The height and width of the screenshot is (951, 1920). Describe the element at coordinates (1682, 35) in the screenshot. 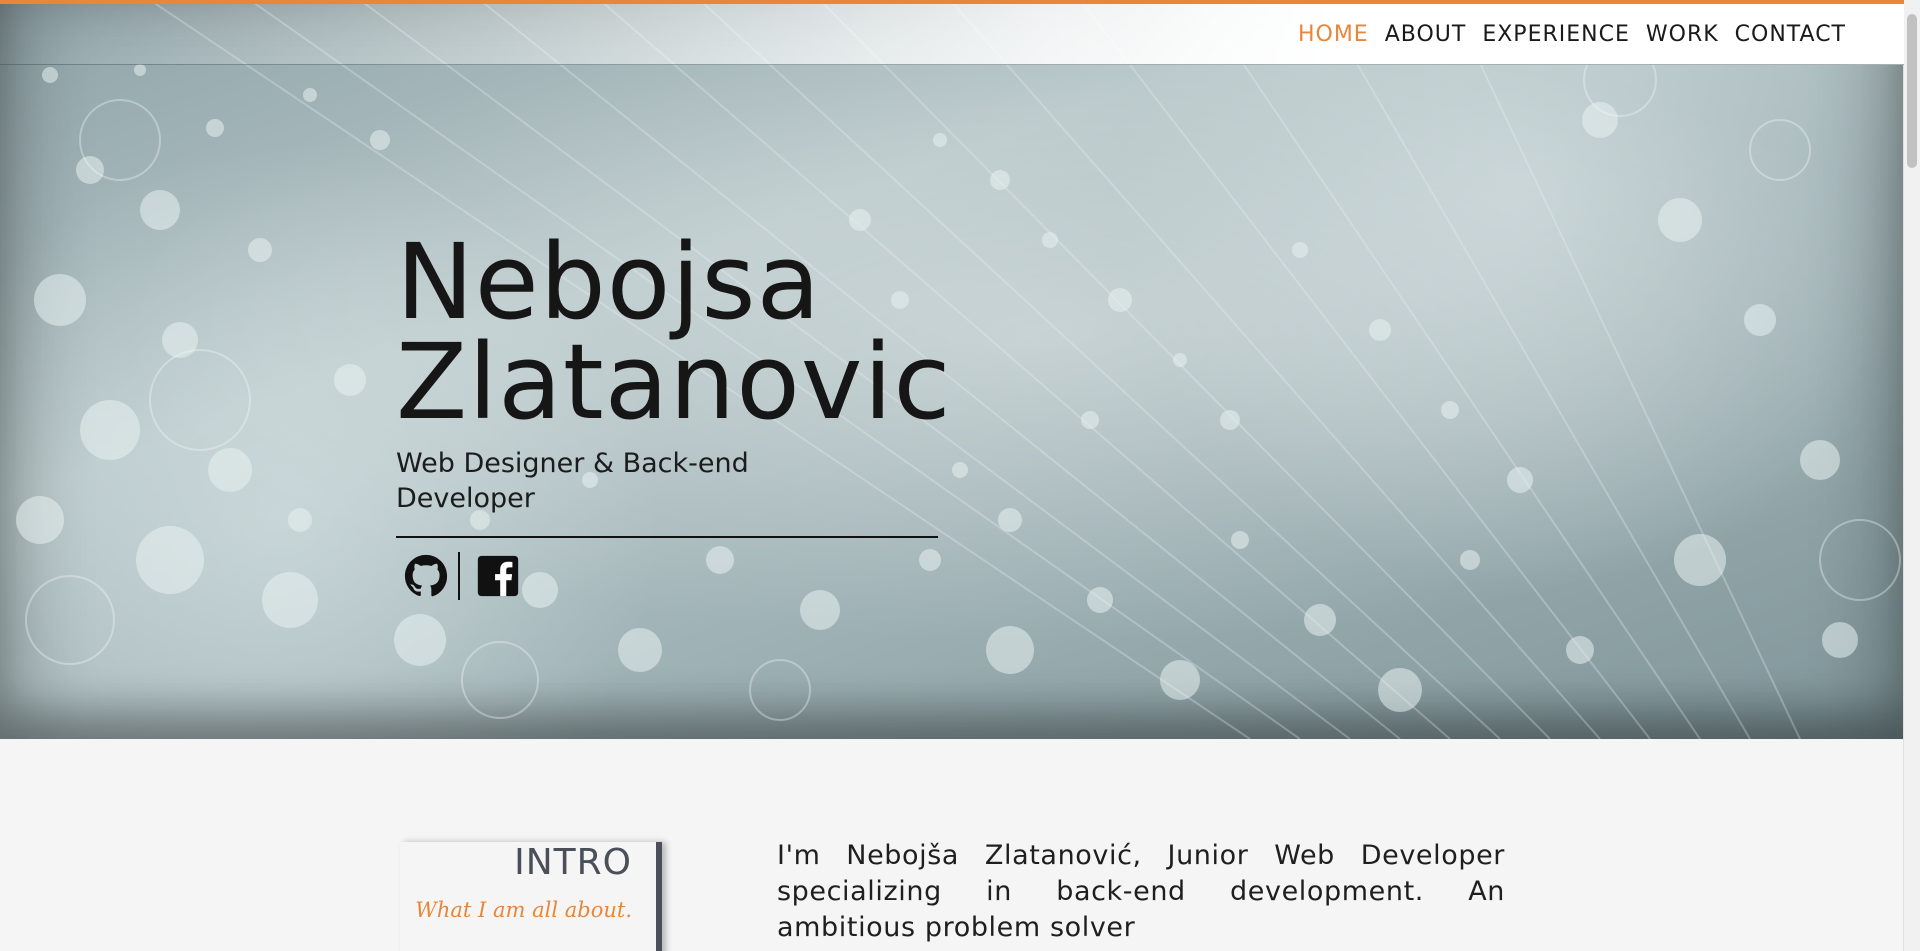

I see `nav-item-work: WORK` at that location.